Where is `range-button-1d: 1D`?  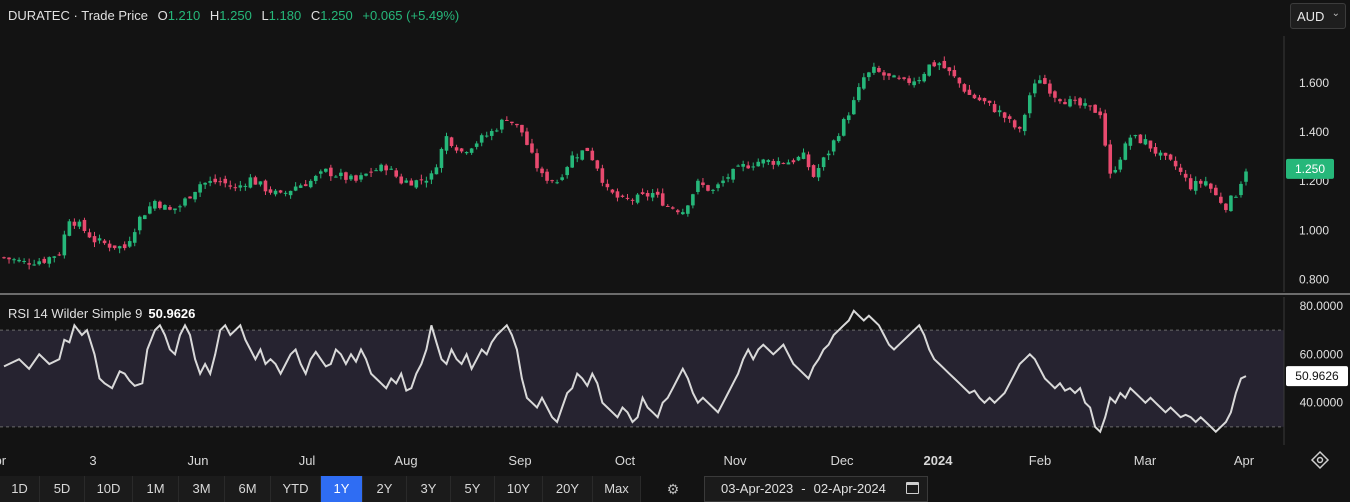
range-button-1d: 1D is located at coordinates (20, 489).